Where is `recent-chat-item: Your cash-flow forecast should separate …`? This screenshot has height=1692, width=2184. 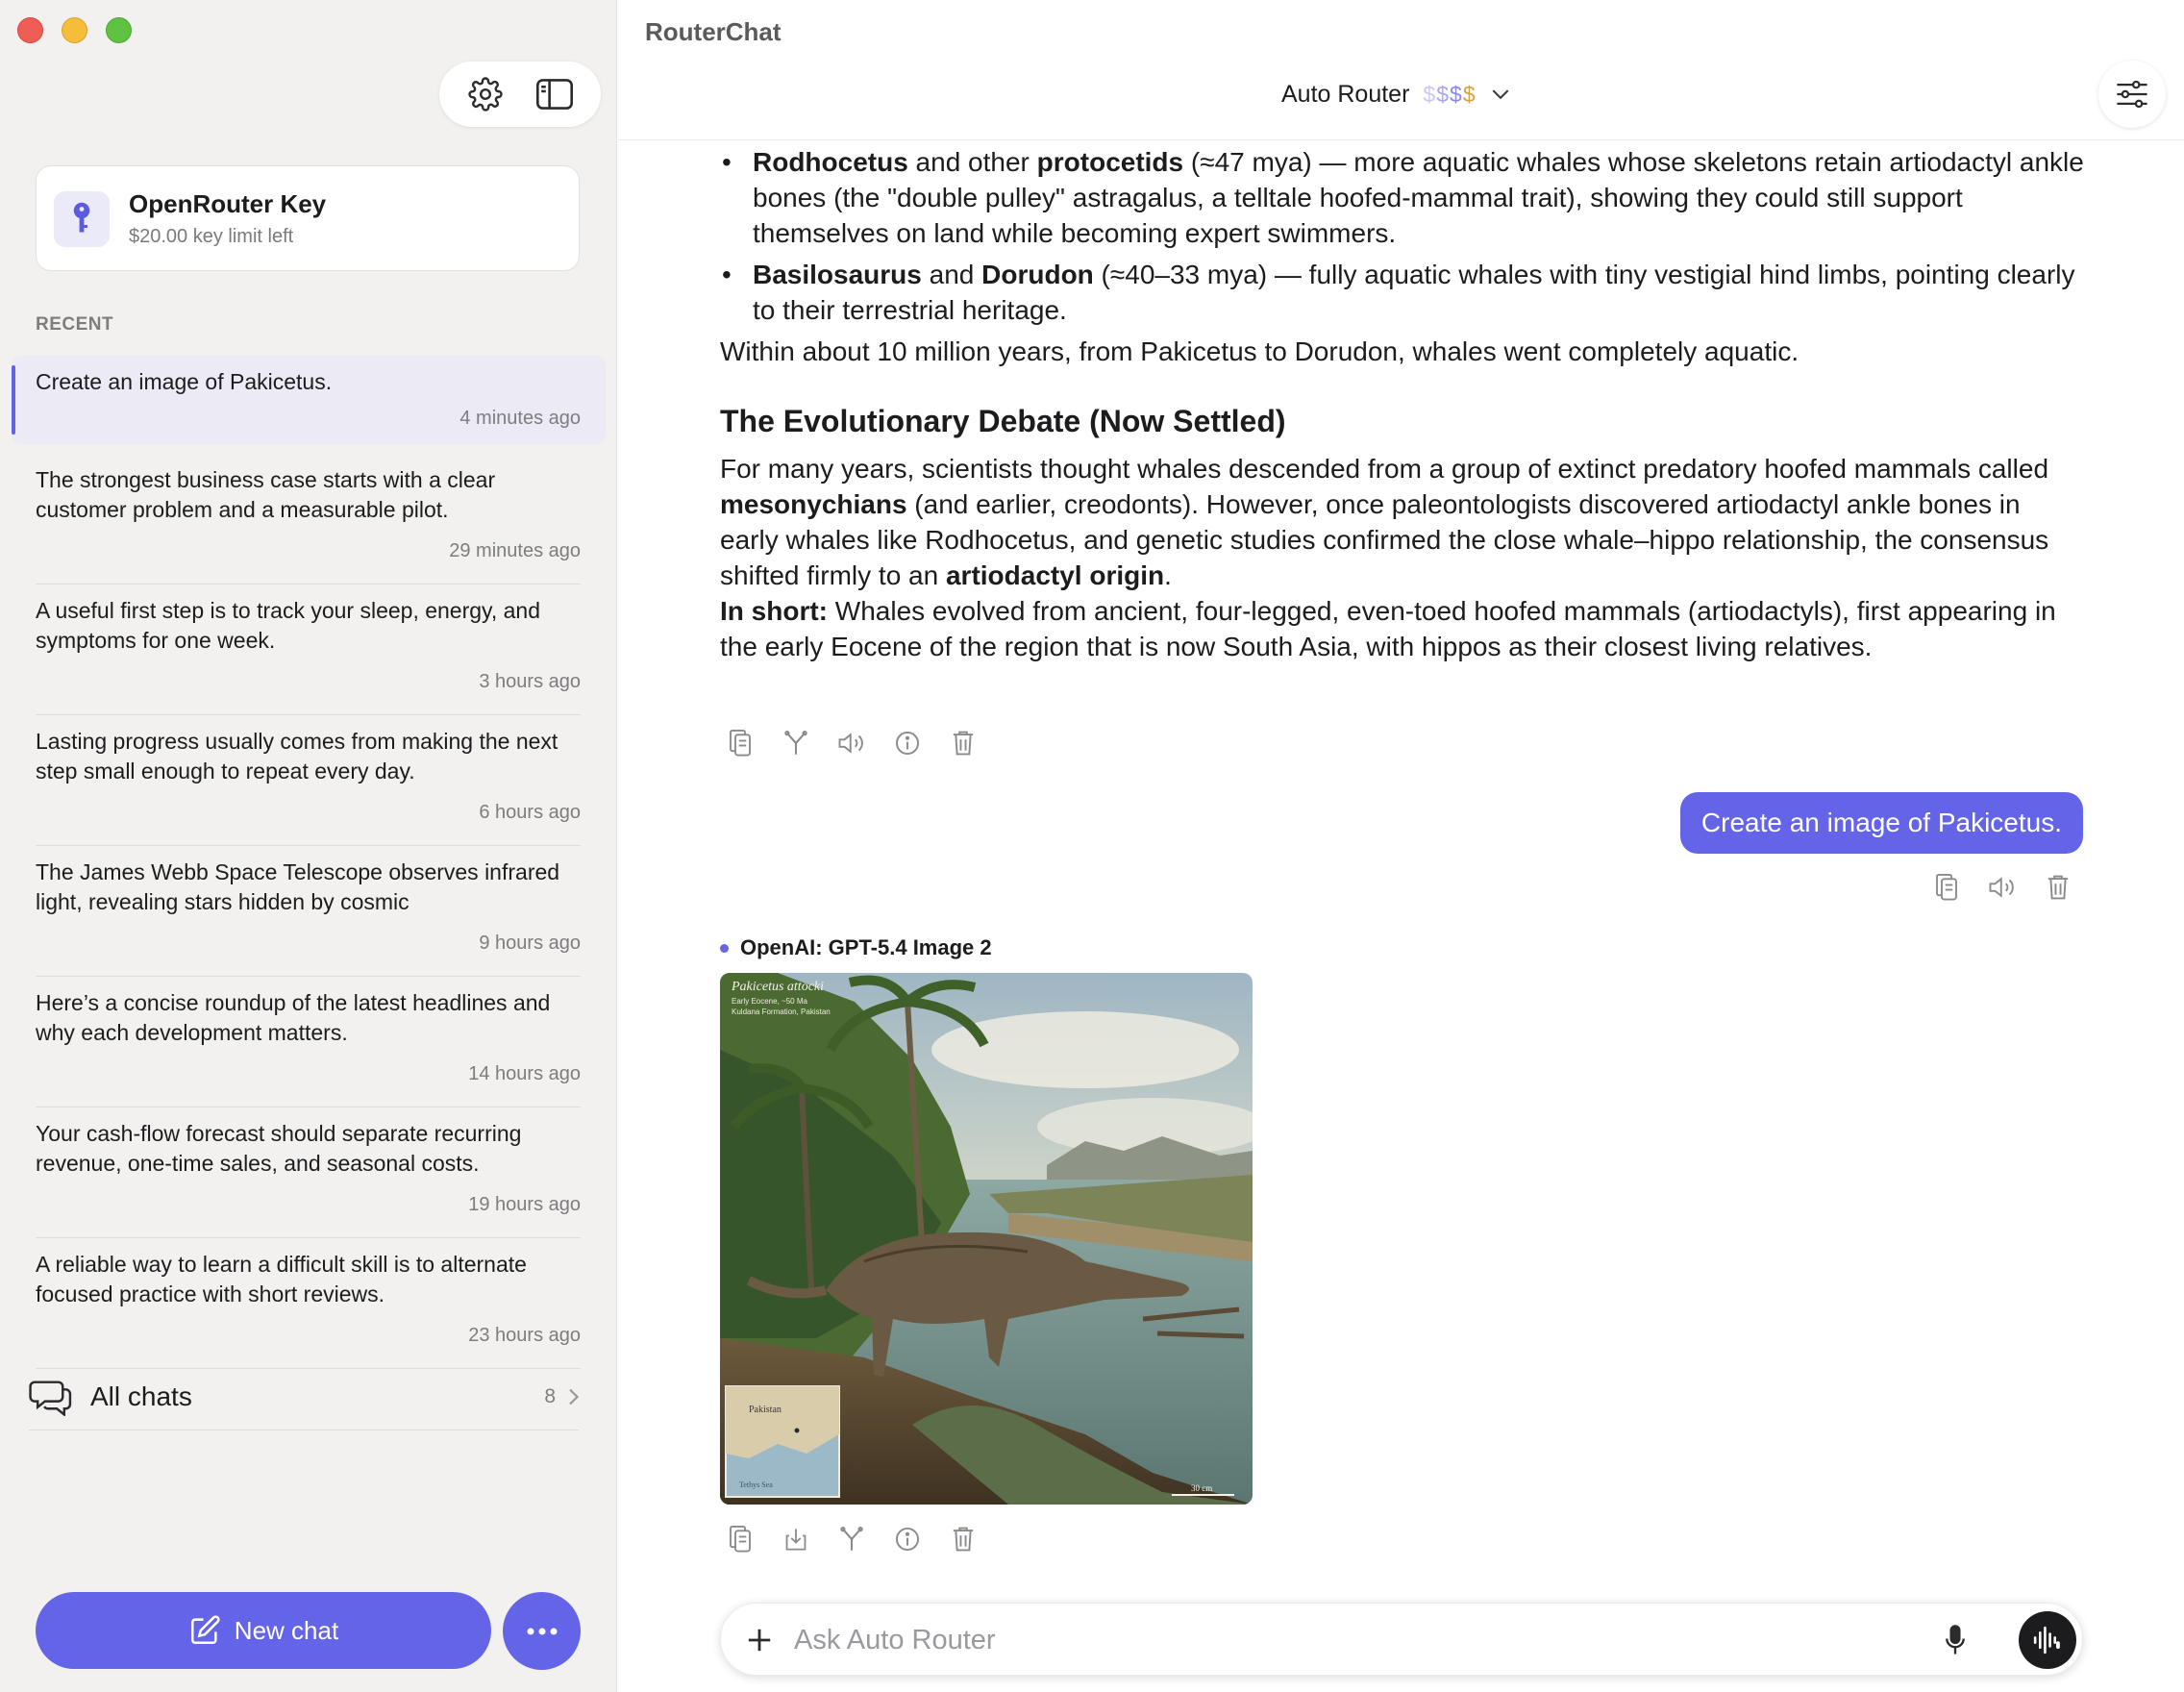 recent-chat-item: Your cash-flow forecast should separate … is located at coordinates (309, 1172).